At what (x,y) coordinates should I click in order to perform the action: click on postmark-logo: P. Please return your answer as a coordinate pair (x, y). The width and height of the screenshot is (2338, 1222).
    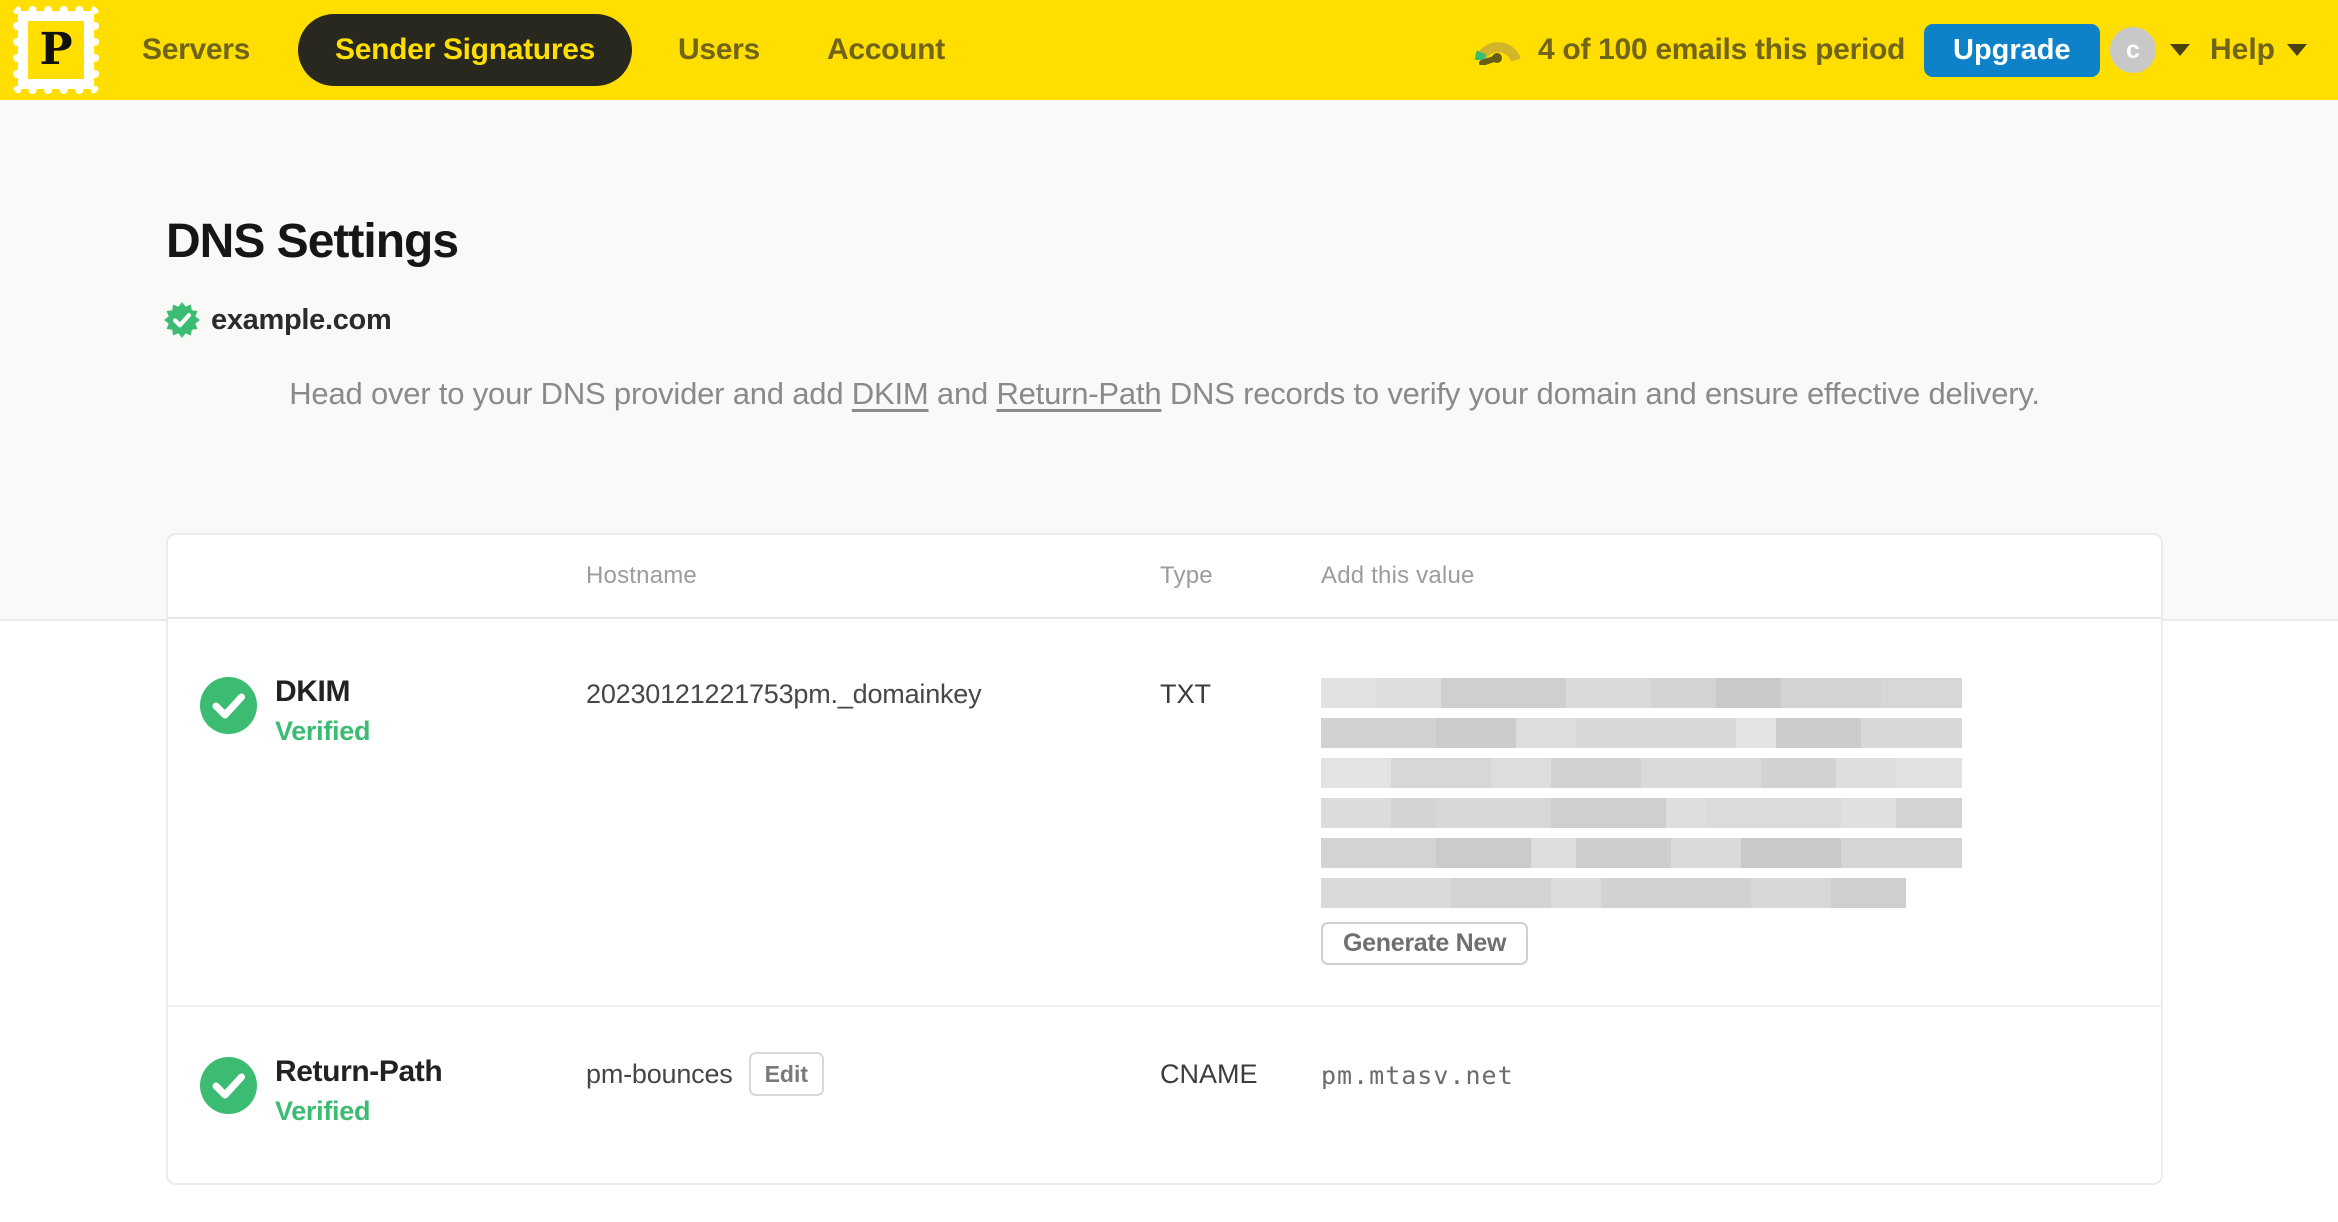
    Looking at the image, I should click on (56, 50).